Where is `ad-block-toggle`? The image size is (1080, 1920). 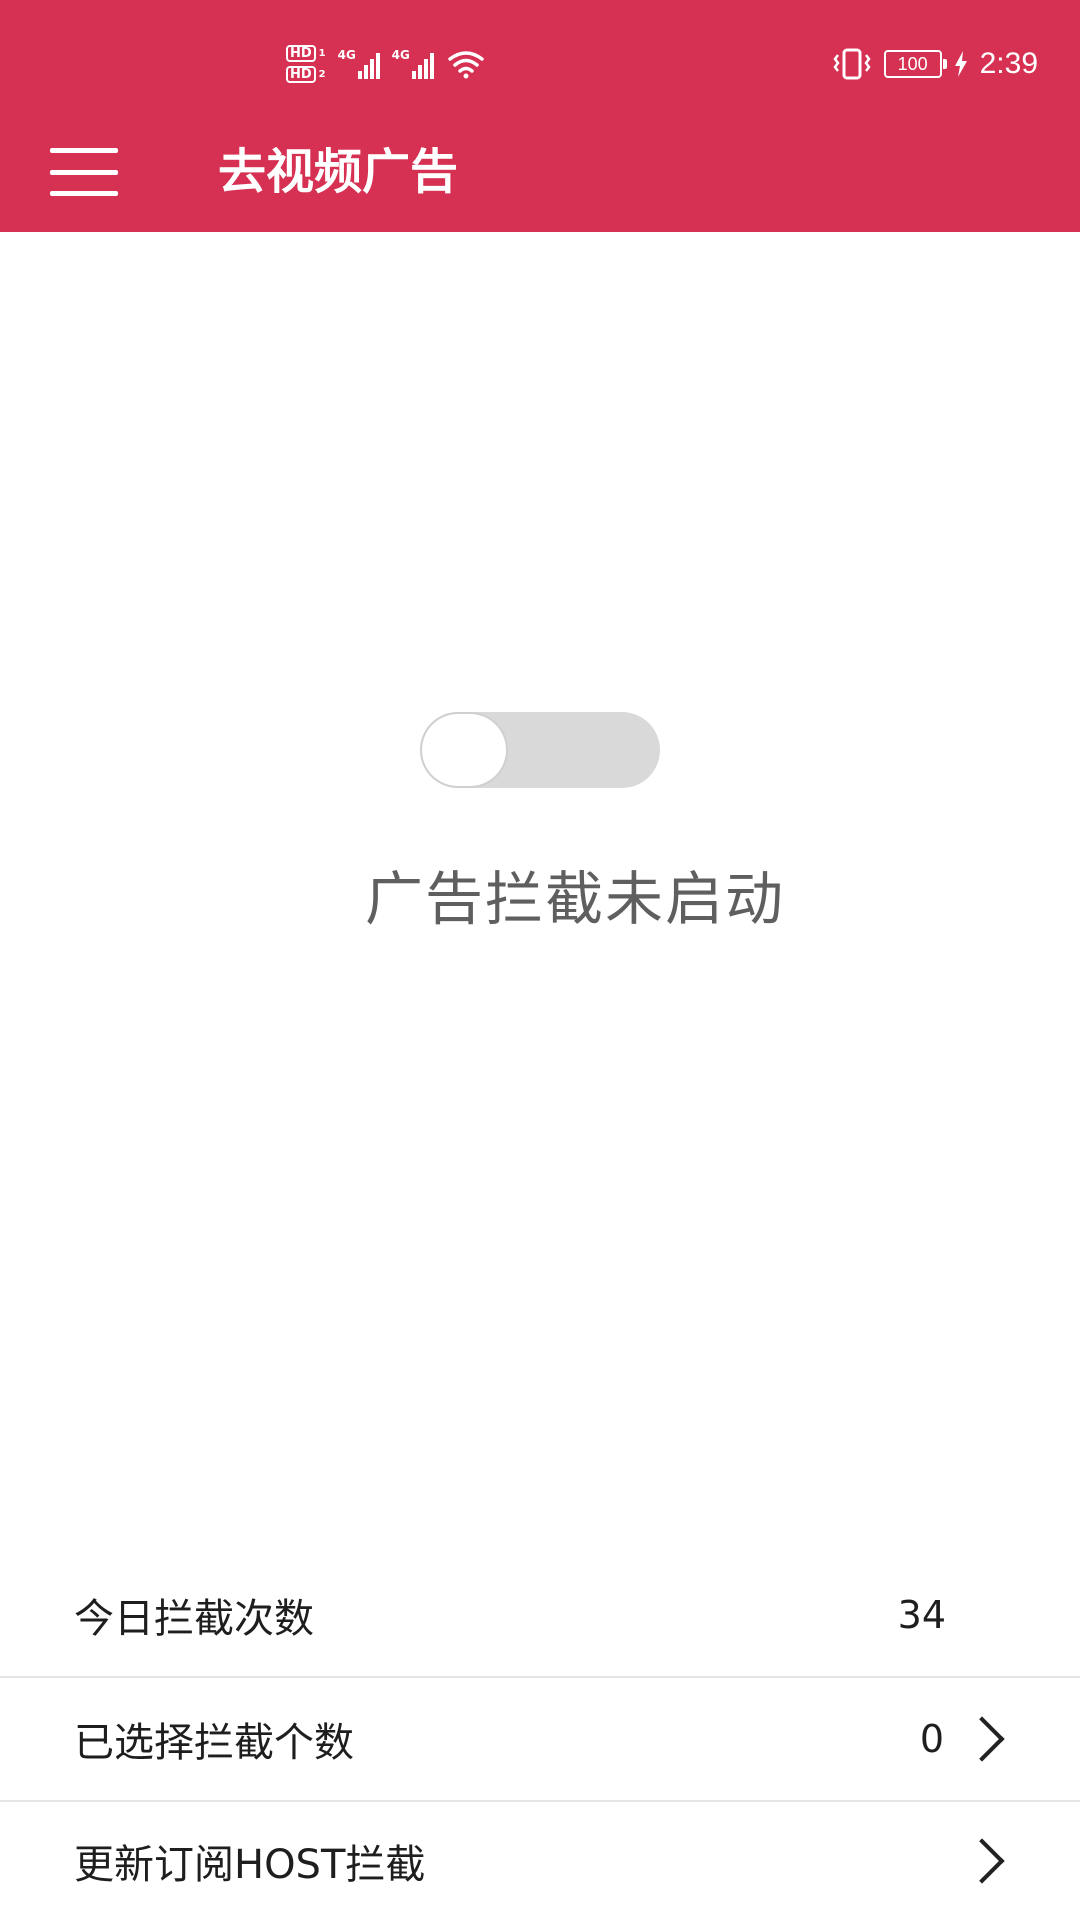 ad-block-toggle is located at coordinates (540, 750).